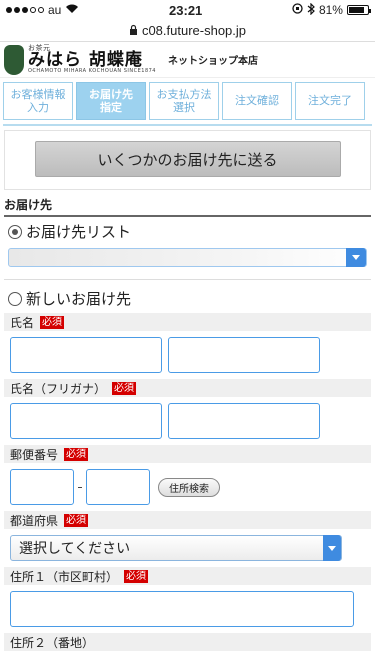 The height and width of the screenshot is (667, 375). What do you see at coordinates (244, 355) in the screenshot?
I see `first-name-input` at bounding box center [244, 355].